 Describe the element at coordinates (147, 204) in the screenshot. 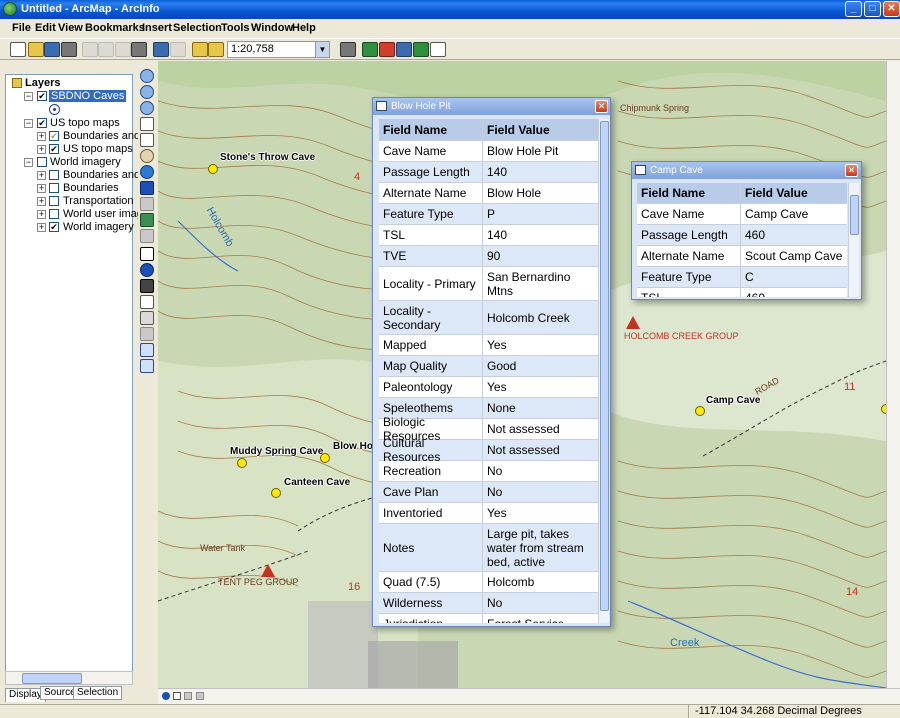

I see `forward-arrow-icon` at that location.